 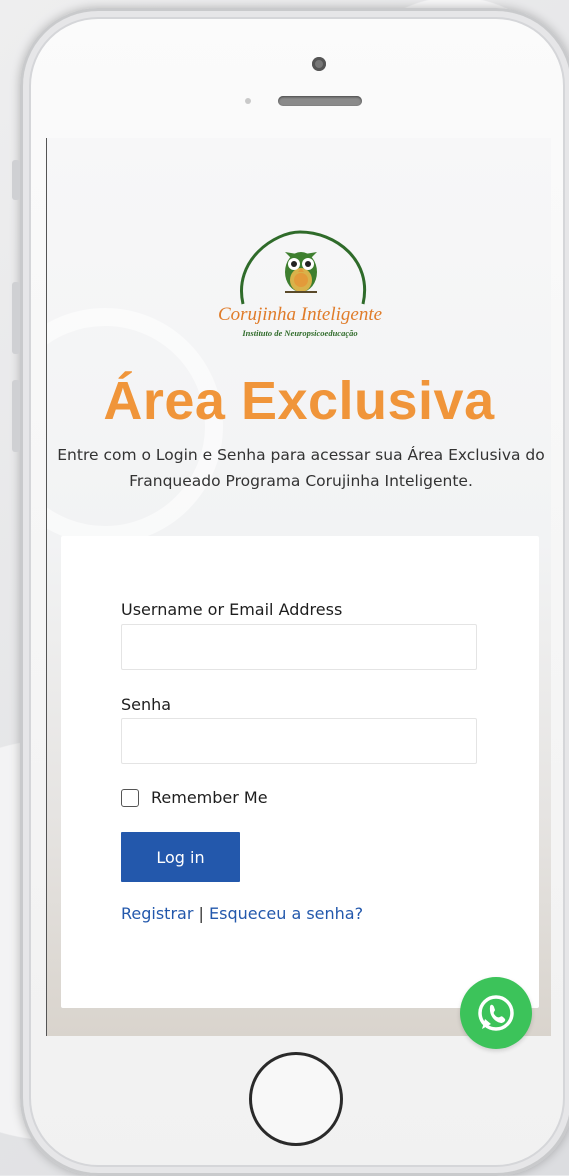 What do you see at coordinates (300, 314) in the screenshot?
I see `svg-text: Corujinha Inteligente` at bounding box center [300, 314].